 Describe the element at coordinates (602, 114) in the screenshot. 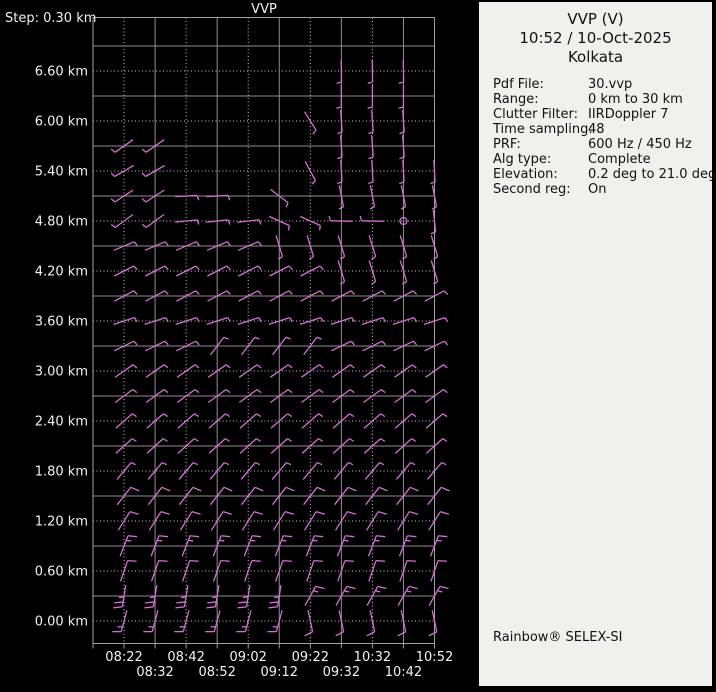

I see `meta-row-clutter-filter: Clutter Filter: IIRDoppler 7` at that location.